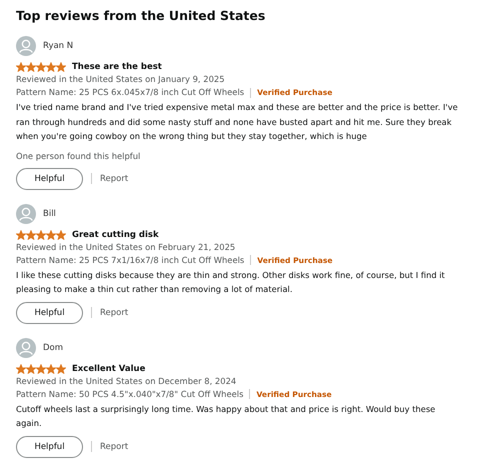  What do you see at coordinates (231, 282) in the screenshot?
I see `review-text: I like these cutting disks because they are thin and strong. Other disks work fine, of course, but I find it pleasing to make a thin cut rather than removing a lot of material.` at bounding box center [231, 282].